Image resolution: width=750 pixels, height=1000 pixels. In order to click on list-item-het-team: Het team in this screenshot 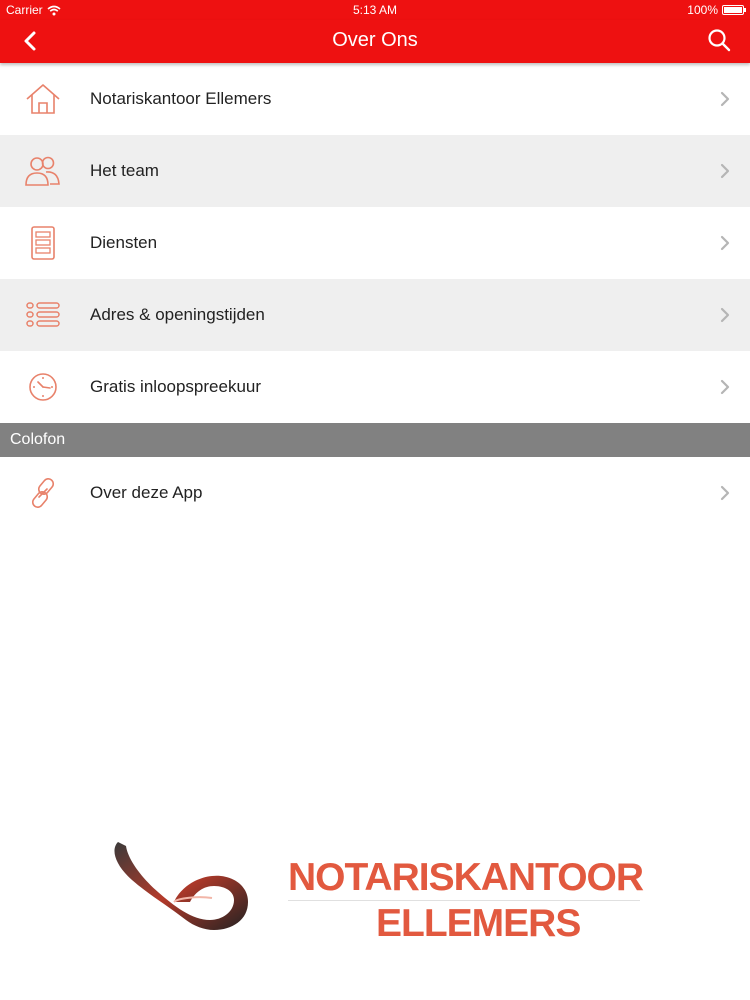, I will do `click(375, 171)`.